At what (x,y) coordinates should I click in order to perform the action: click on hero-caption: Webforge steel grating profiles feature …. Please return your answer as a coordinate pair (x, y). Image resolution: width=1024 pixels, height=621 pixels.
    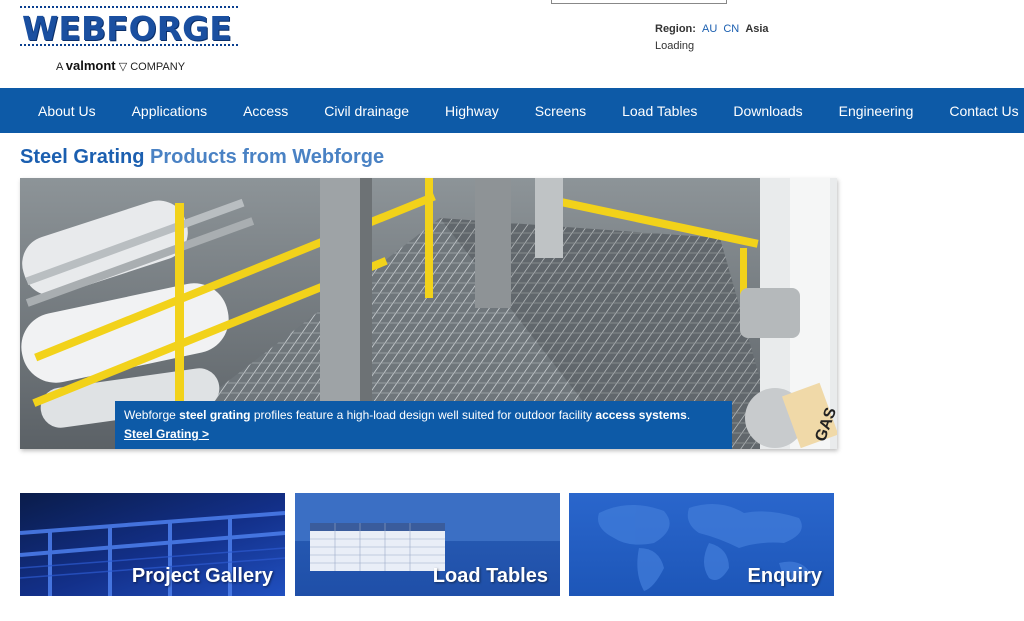
    Looking at the image, I should click on (423, 425).